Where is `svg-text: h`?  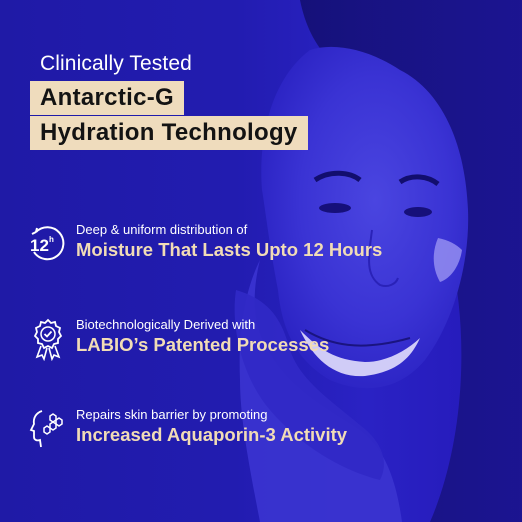 svg-text: h is located at coordinates (51, 239).